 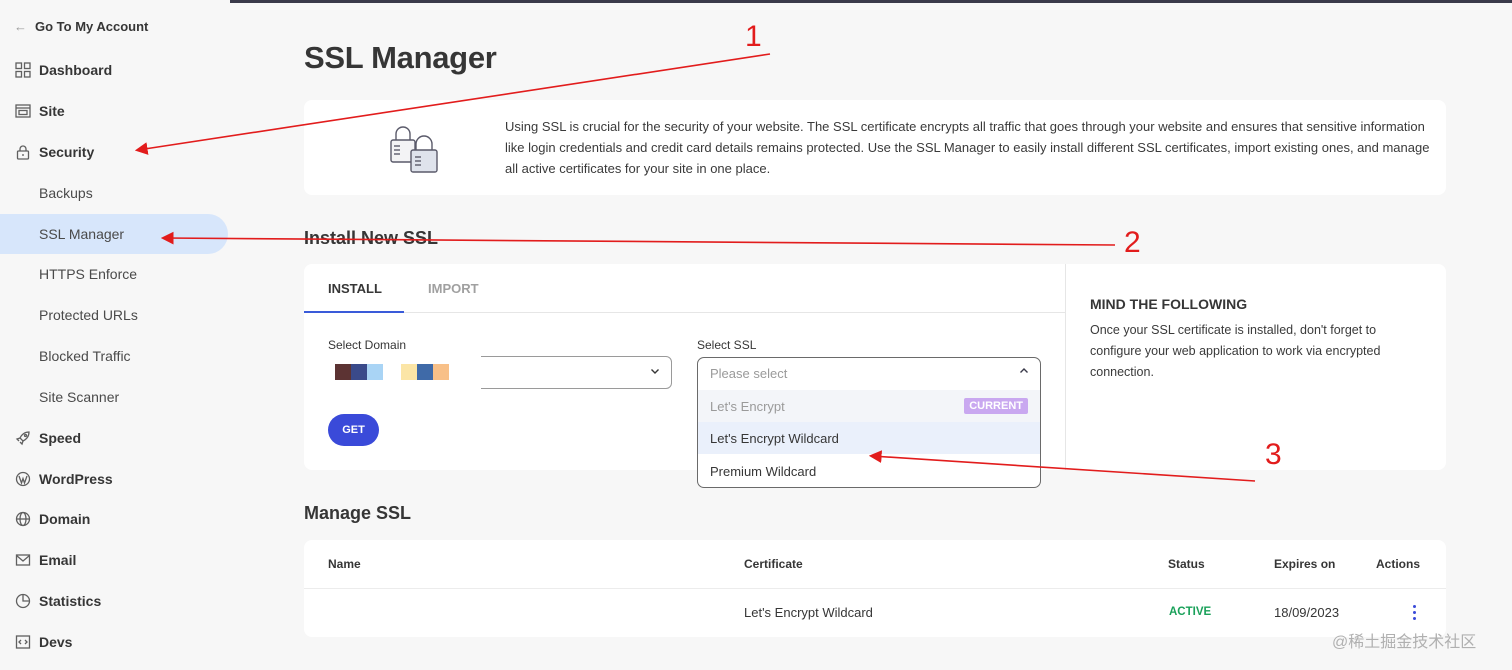 I want to click on annotation-3: 3, so click(x=1273, y=454).